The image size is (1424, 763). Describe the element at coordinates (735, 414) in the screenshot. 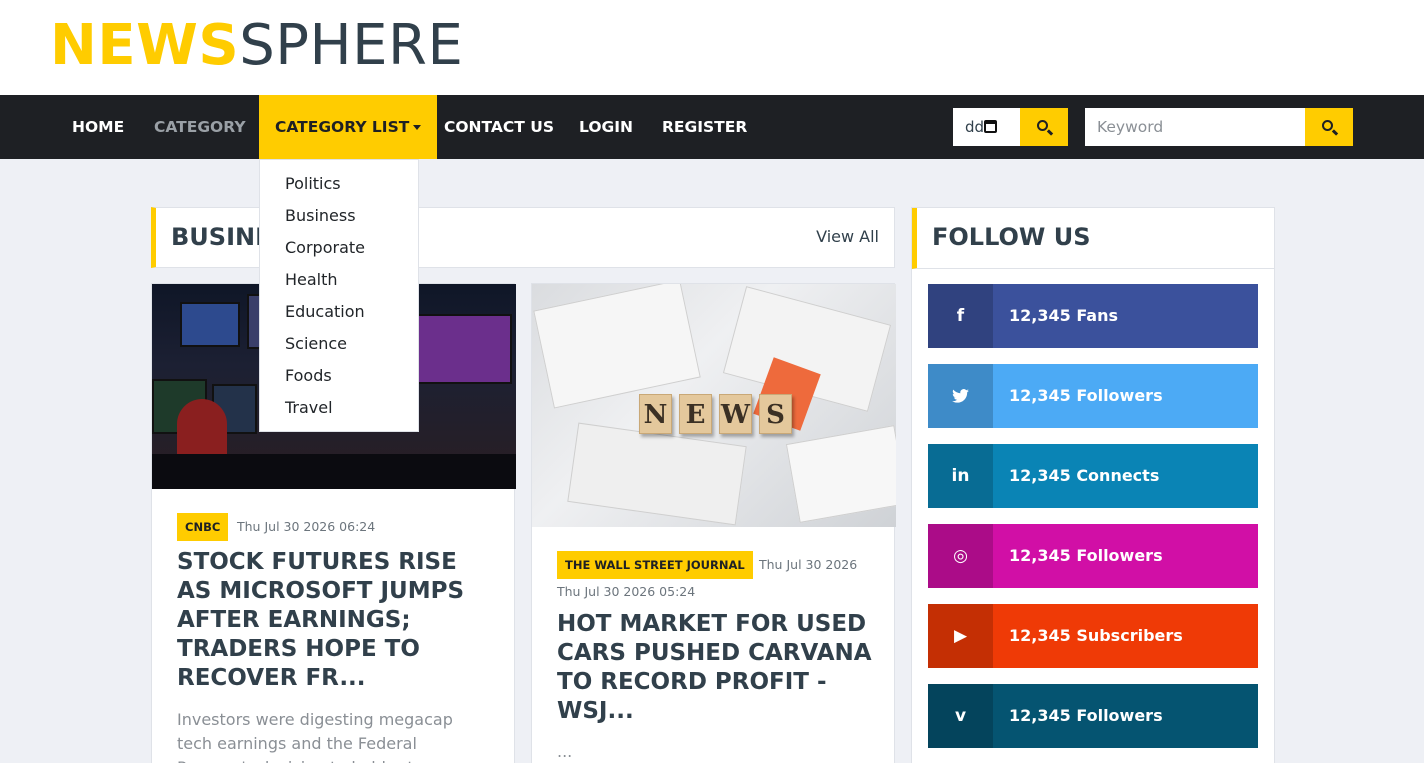

I see `letter-tile: W` at that location.